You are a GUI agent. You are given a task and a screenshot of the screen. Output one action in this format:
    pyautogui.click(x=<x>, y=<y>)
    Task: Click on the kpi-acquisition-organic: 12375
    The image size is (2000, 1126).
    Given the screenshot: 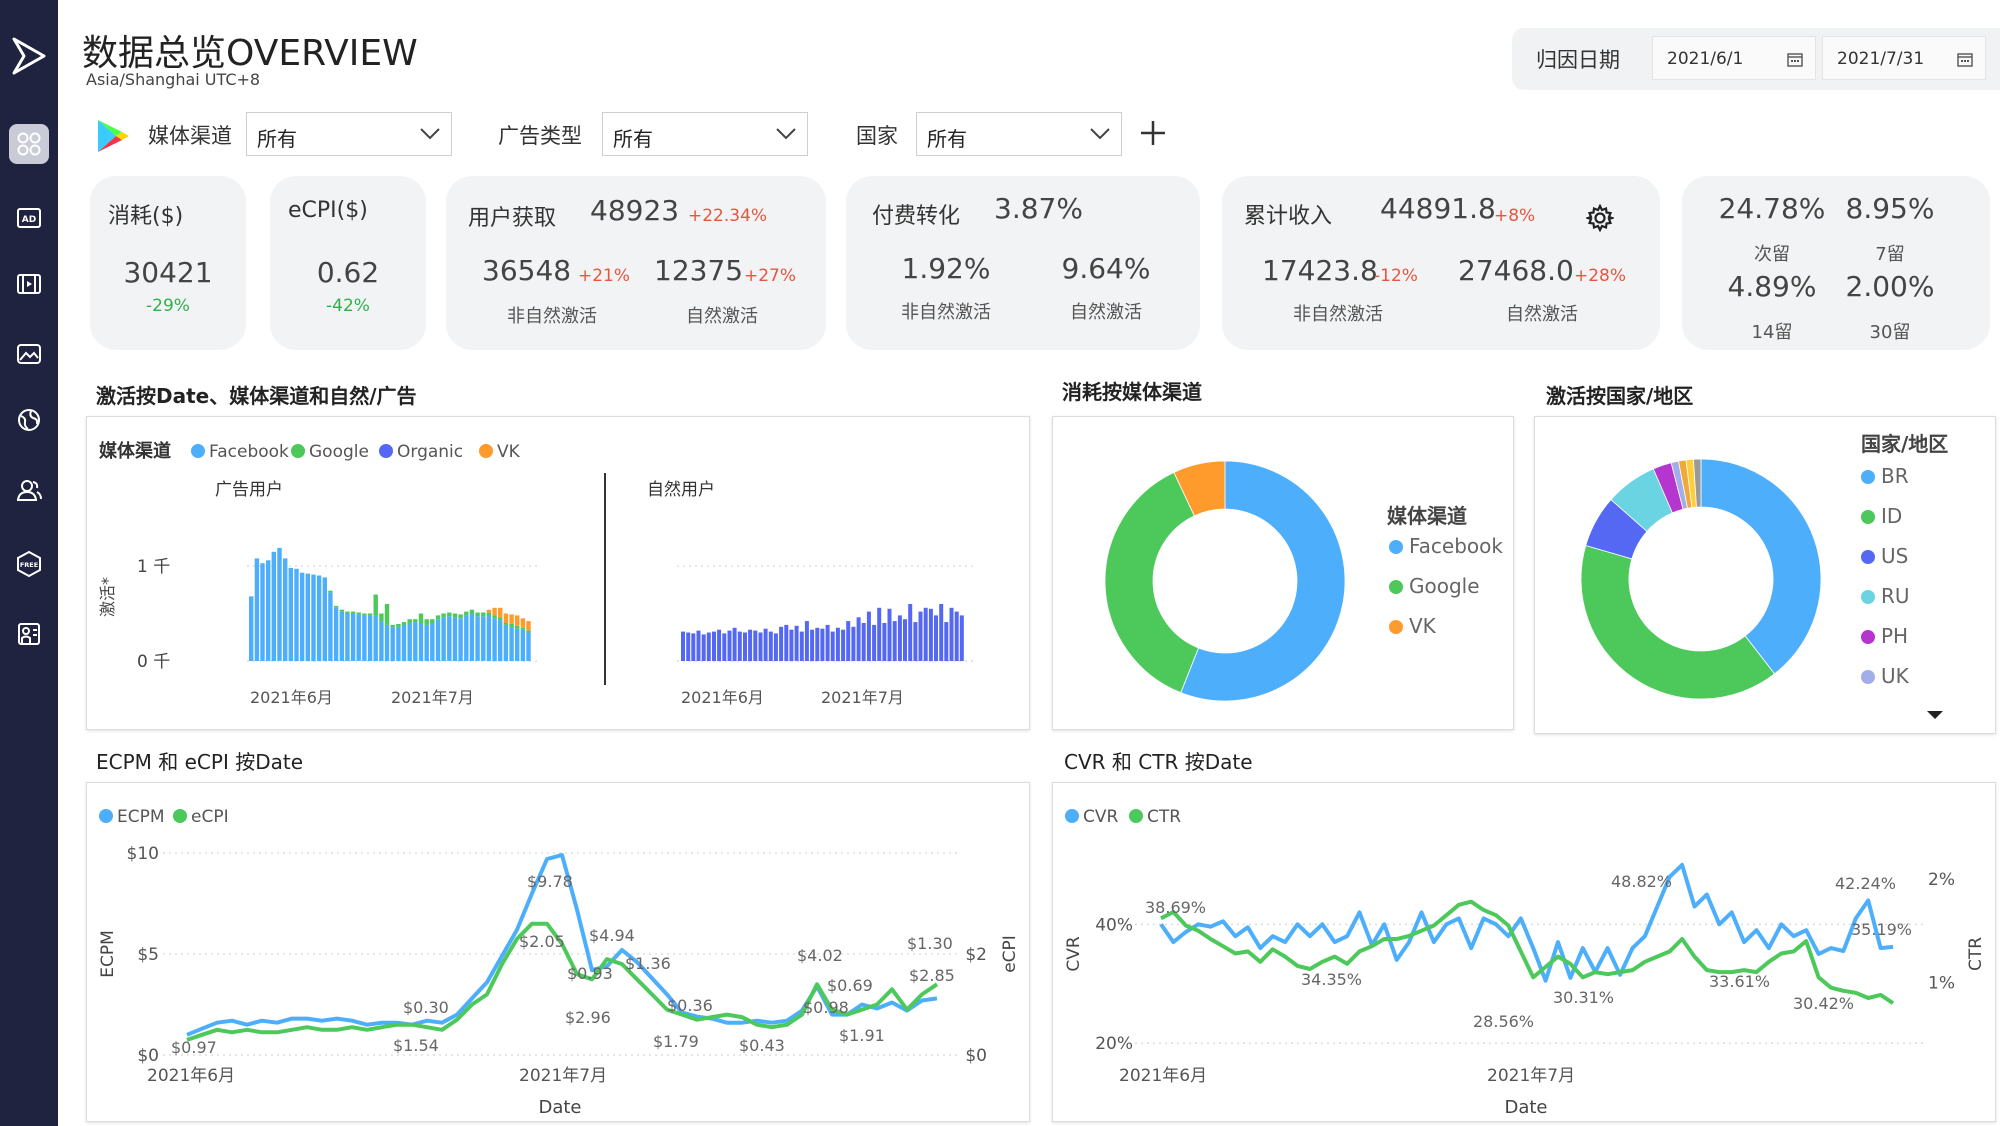 What is the action you would take?
    pyautogui.click(x=699, y=270)
    